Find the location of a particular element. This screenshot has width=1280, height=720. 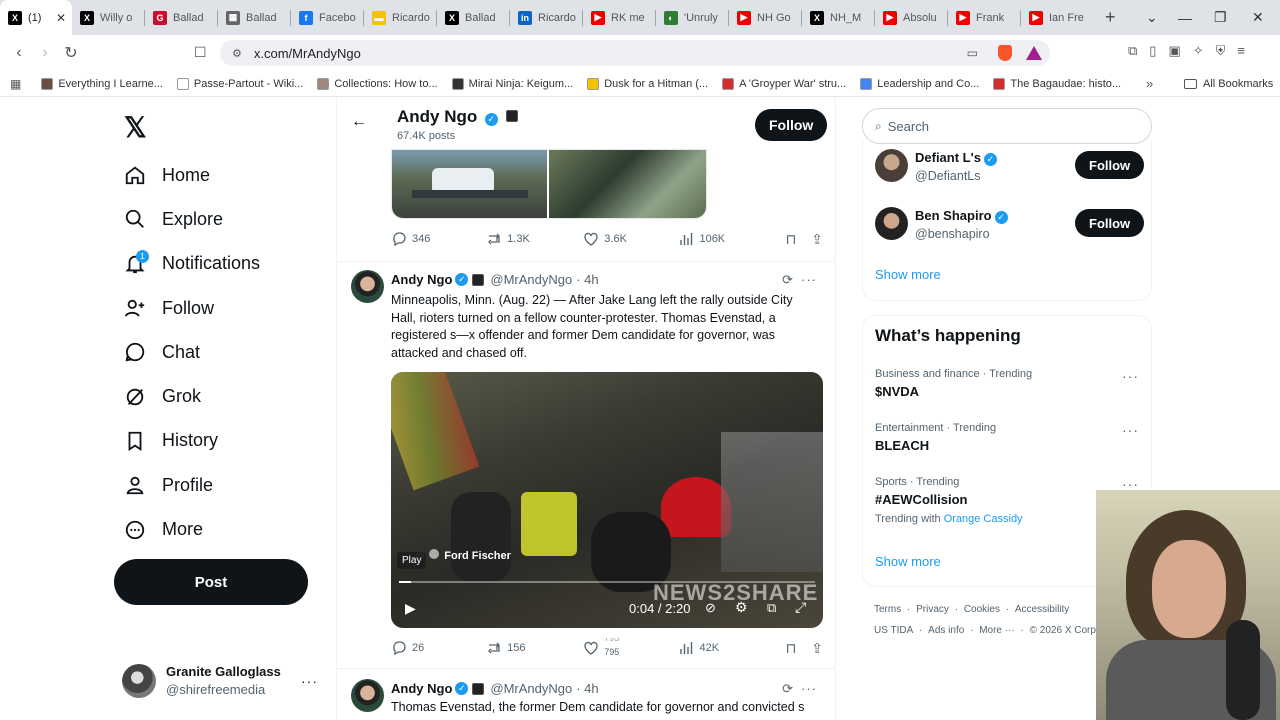

leo-ai-icon: ✧ is located at coordinates (1198, 51).